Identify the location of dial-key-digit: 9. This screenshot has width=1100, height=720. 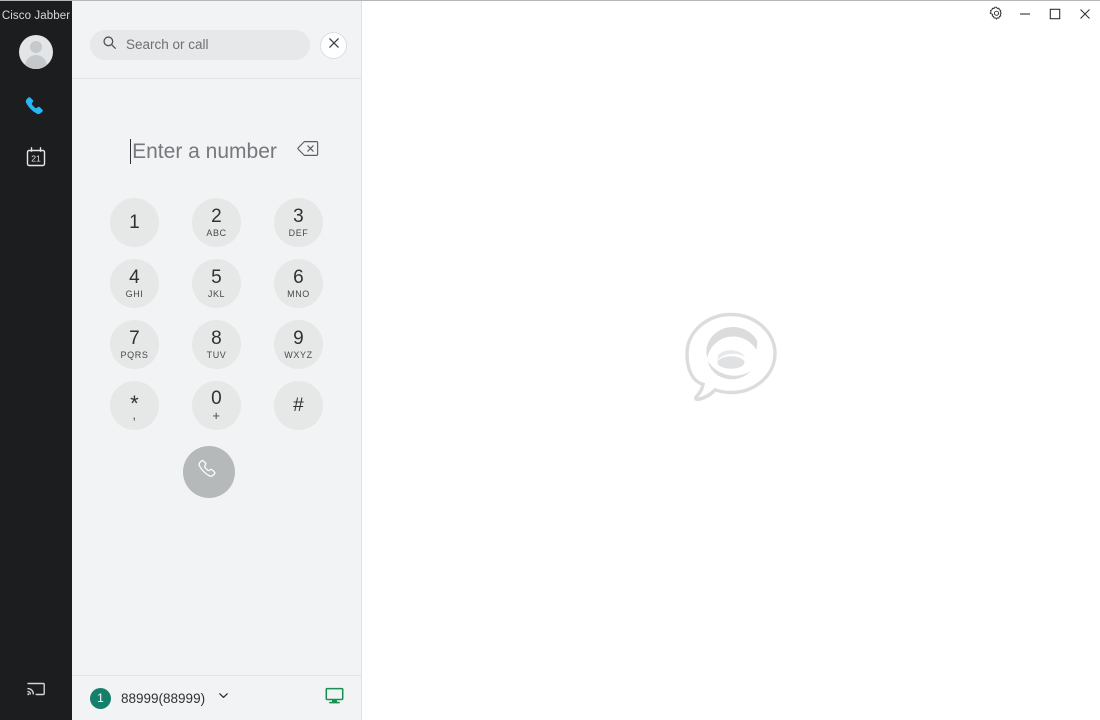
(298, 338).